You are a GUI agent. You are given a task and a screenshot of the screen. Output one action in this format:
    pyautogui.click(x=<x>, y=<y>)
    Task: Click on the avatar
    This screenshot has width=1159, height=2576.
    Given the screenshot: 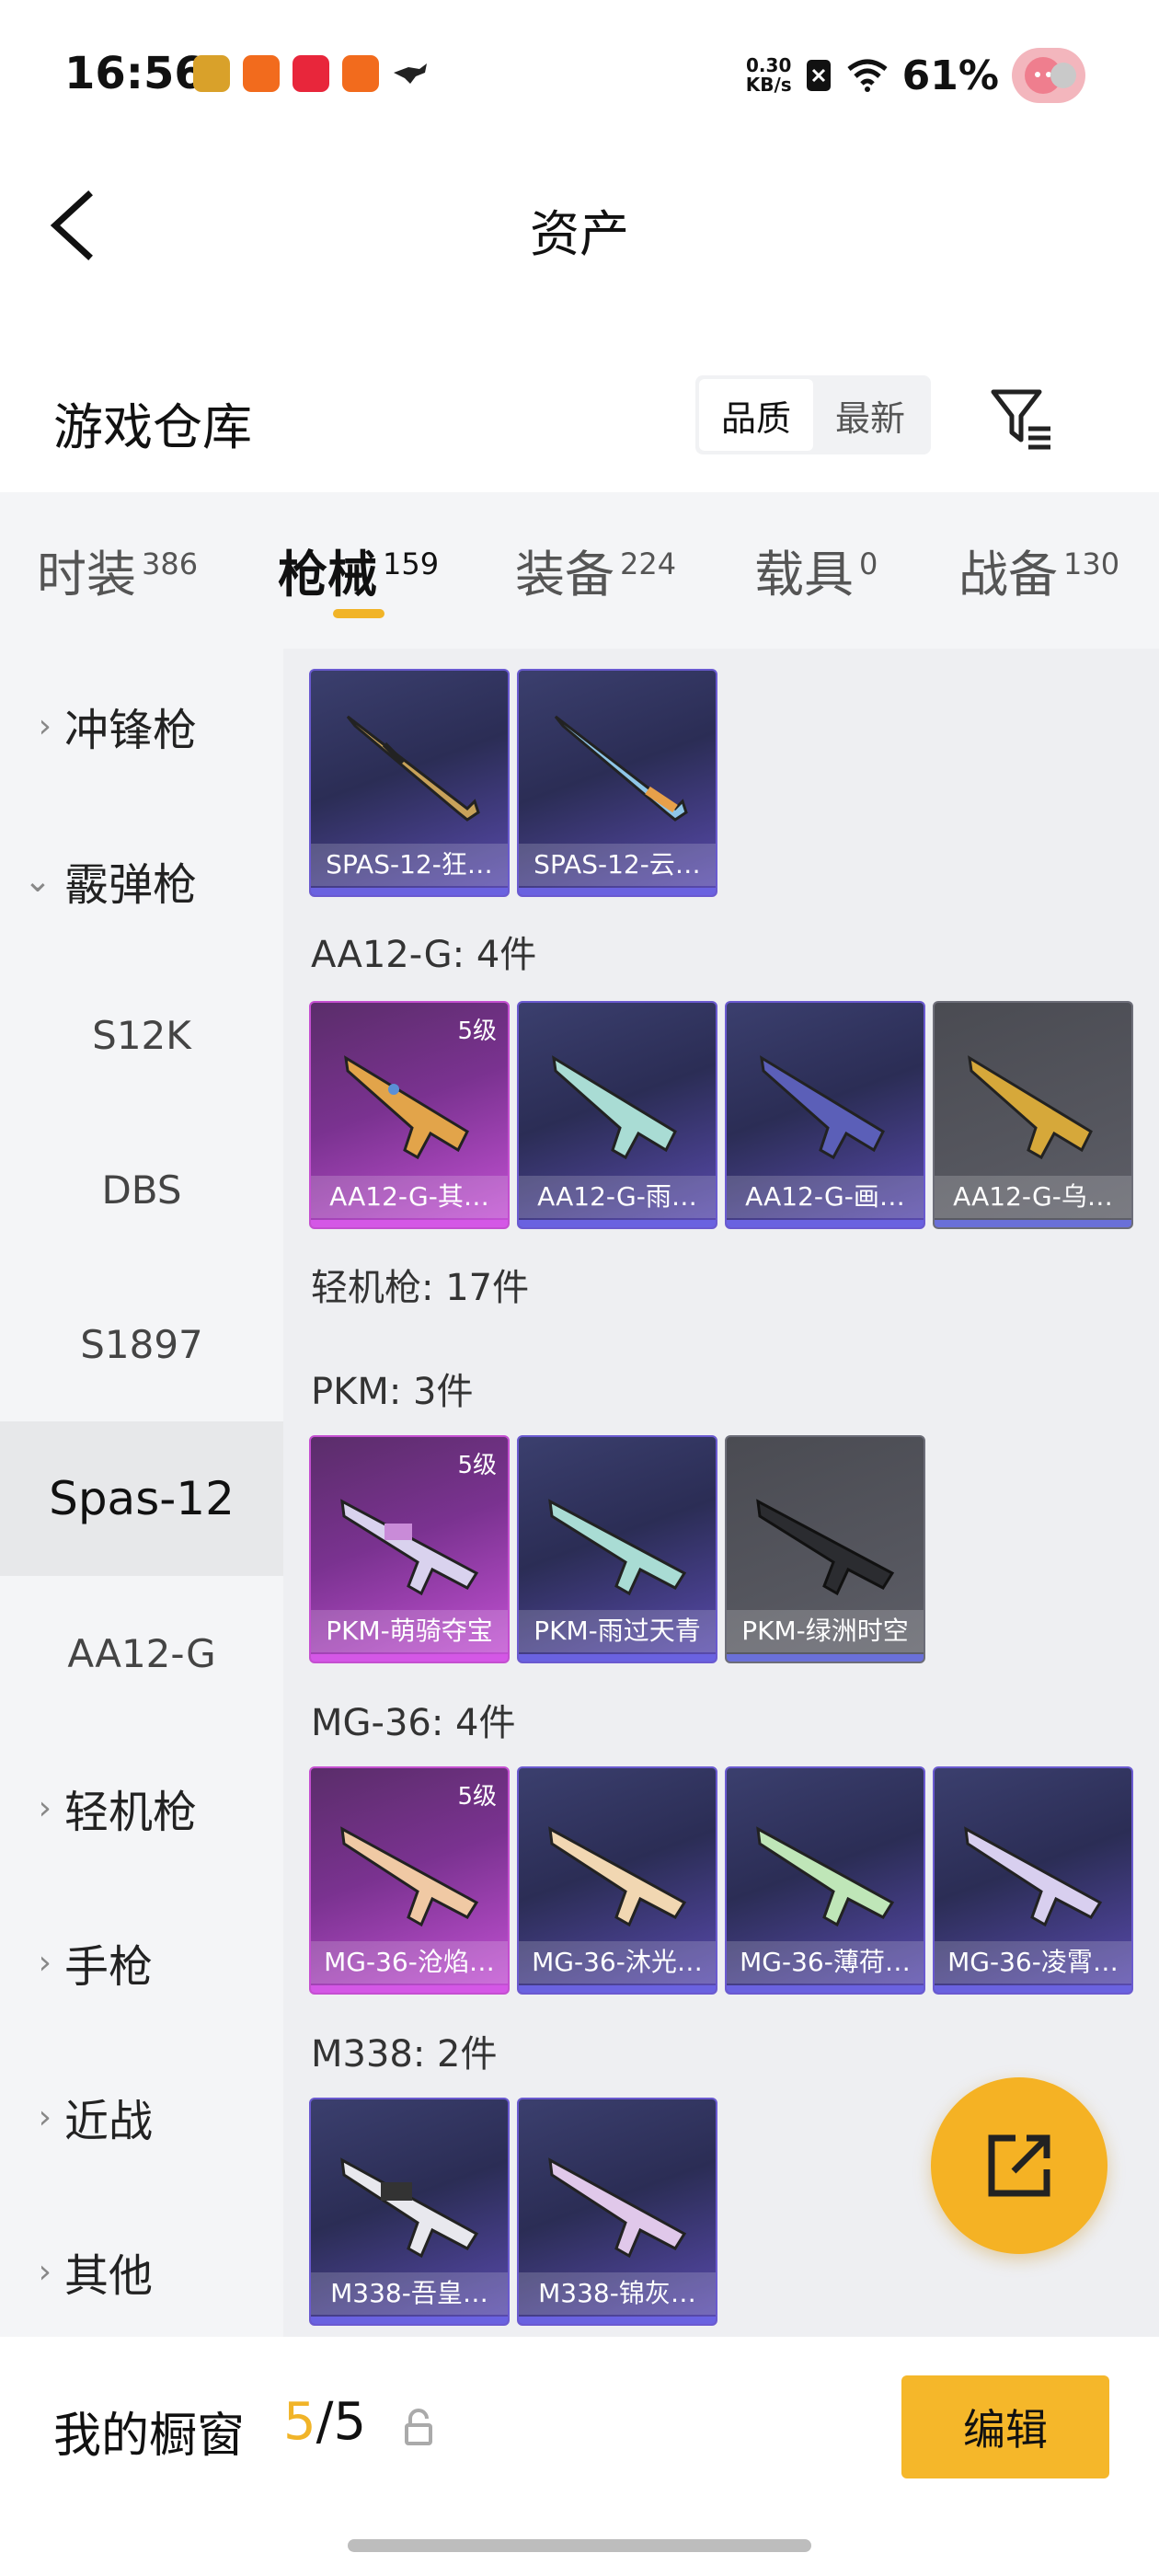 What is the action you would take?
    pyautogui.click(x=1048, y=75)
    